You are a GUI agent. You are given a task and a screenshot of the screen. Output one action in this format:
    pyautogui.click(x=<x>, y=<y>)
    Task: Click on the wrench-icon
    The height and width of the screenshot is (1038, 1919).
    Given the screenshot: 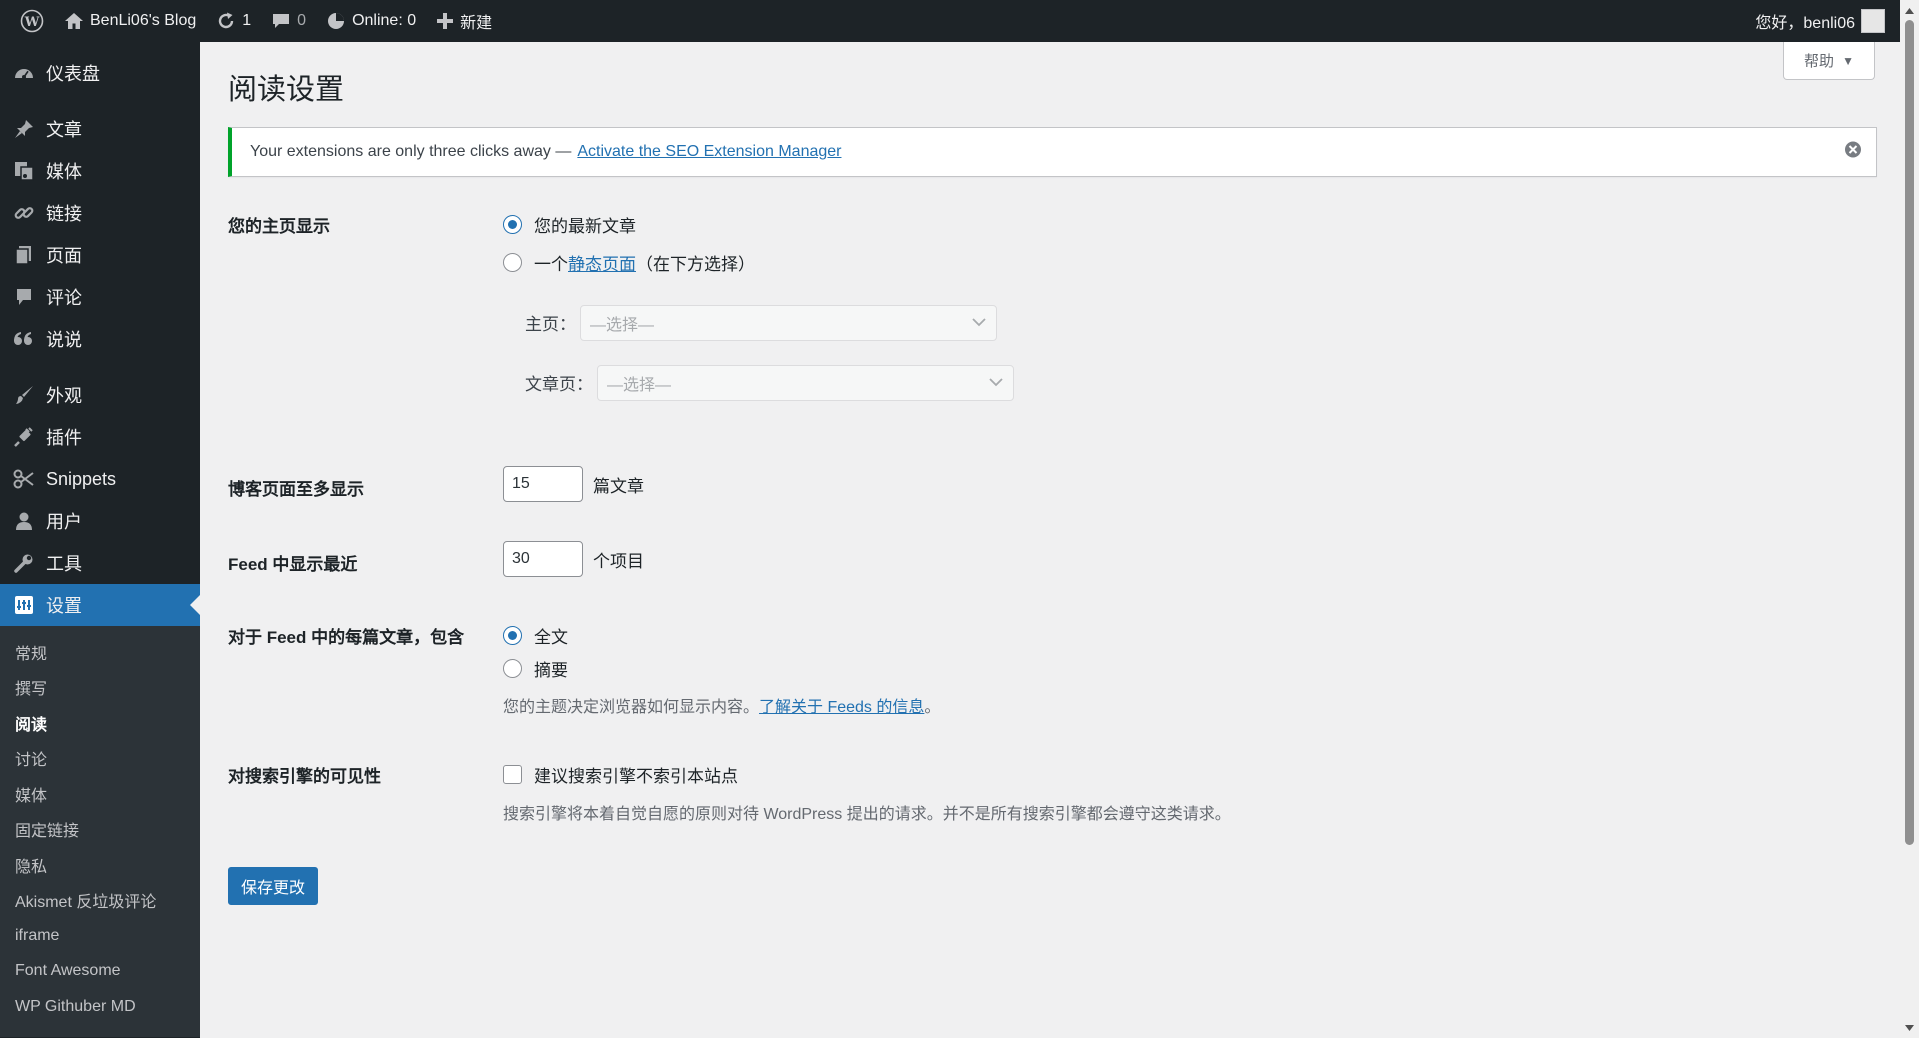 What is the action you would take?
    pyautogui.click(x=24, y=563)
    